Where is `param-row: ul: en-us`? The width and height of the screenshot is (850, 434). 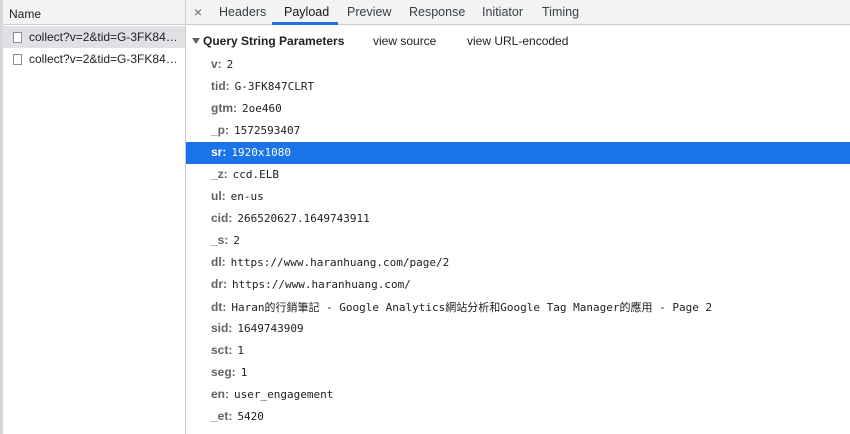
param-row: ul: en-us is located at coordinates (518, 197).